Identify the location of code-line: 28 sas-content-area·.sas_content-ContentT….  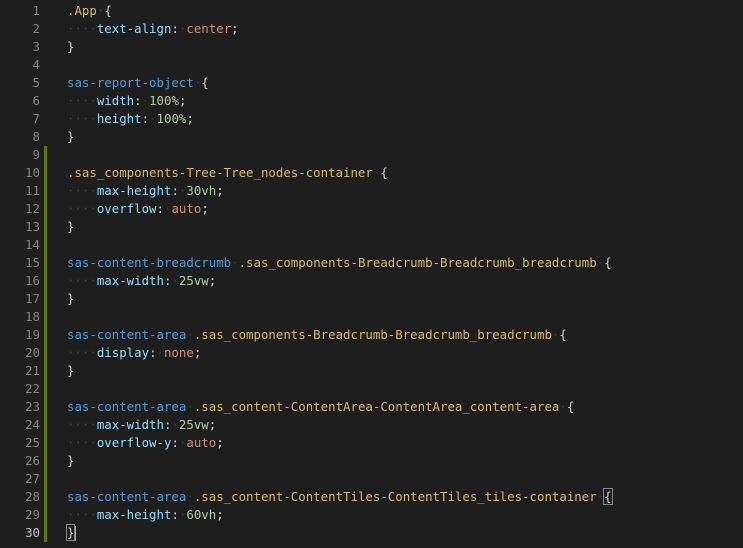
(371, 497).